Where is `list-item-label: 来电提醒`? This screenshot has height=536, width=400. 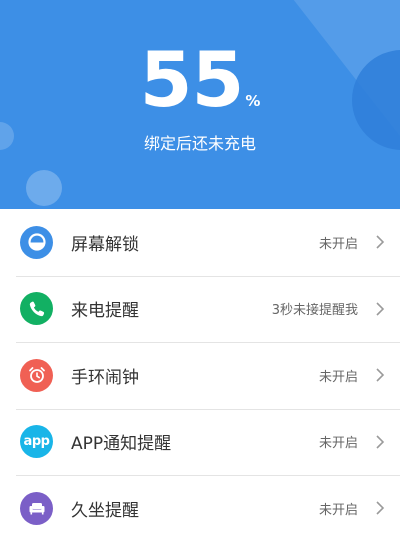 list-item-label: 来电提醒 is located at coordinates (105, 311).